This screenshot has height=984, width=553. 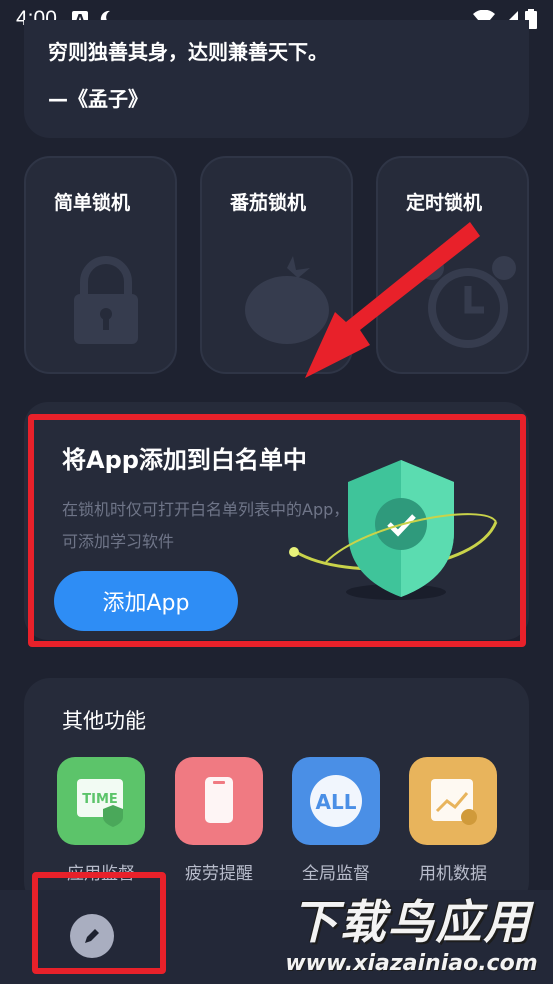 What do you see at coordinates (99, 923) in the screenshot?
I see `compass-highlight-box` at bounding box center [99, 923].